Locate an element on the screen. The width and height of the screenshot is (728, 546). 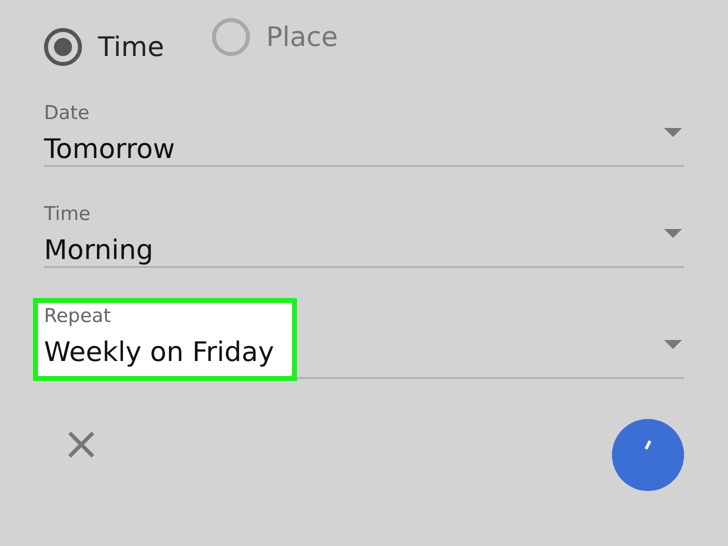
field-label: Repeat is located at coordinates (77, 316).